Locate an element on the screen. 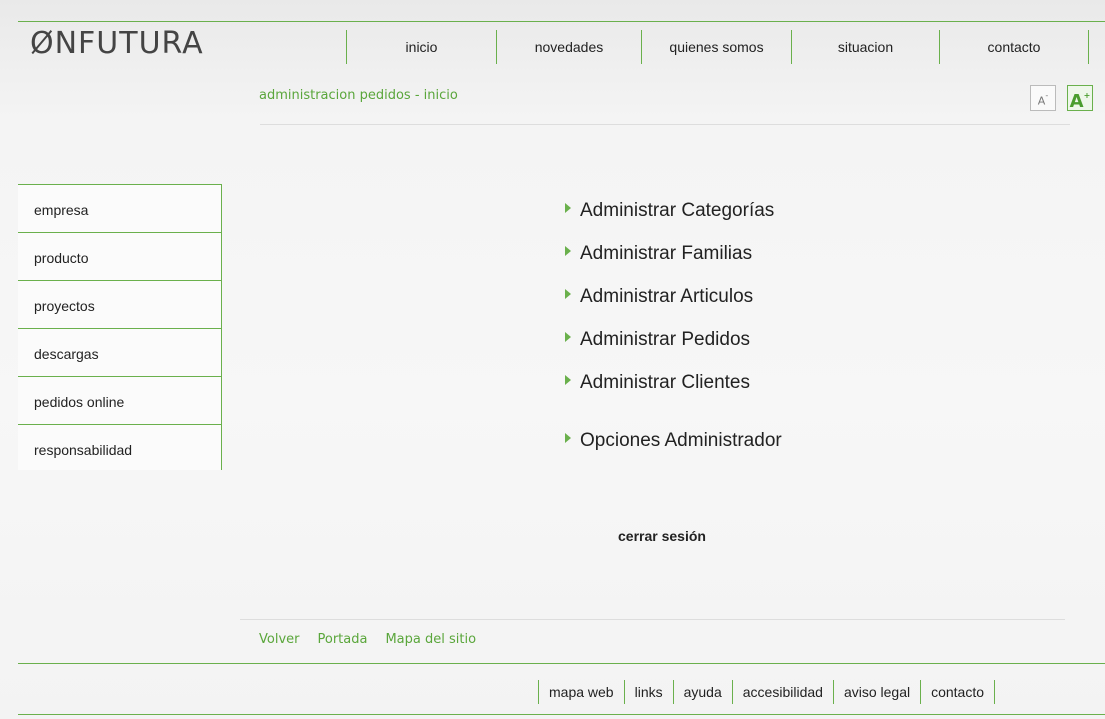  breadcrumb-divider is located at coordinates (665, 124).